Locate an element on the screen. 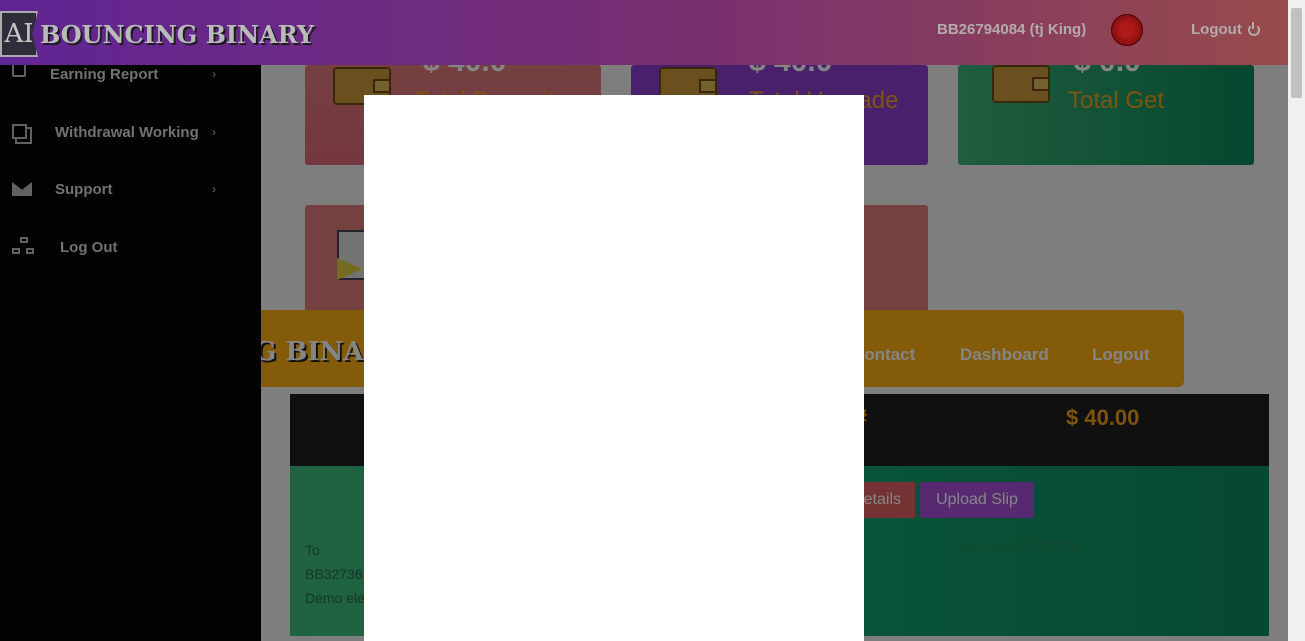  avatar is located at coordinates (1127, 30).